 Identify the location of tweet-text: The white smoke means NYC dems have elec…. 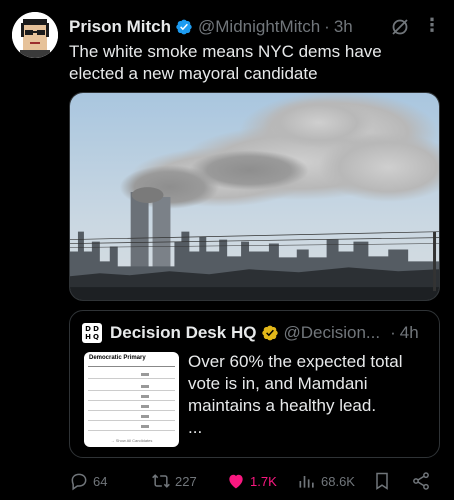
(225, 62).